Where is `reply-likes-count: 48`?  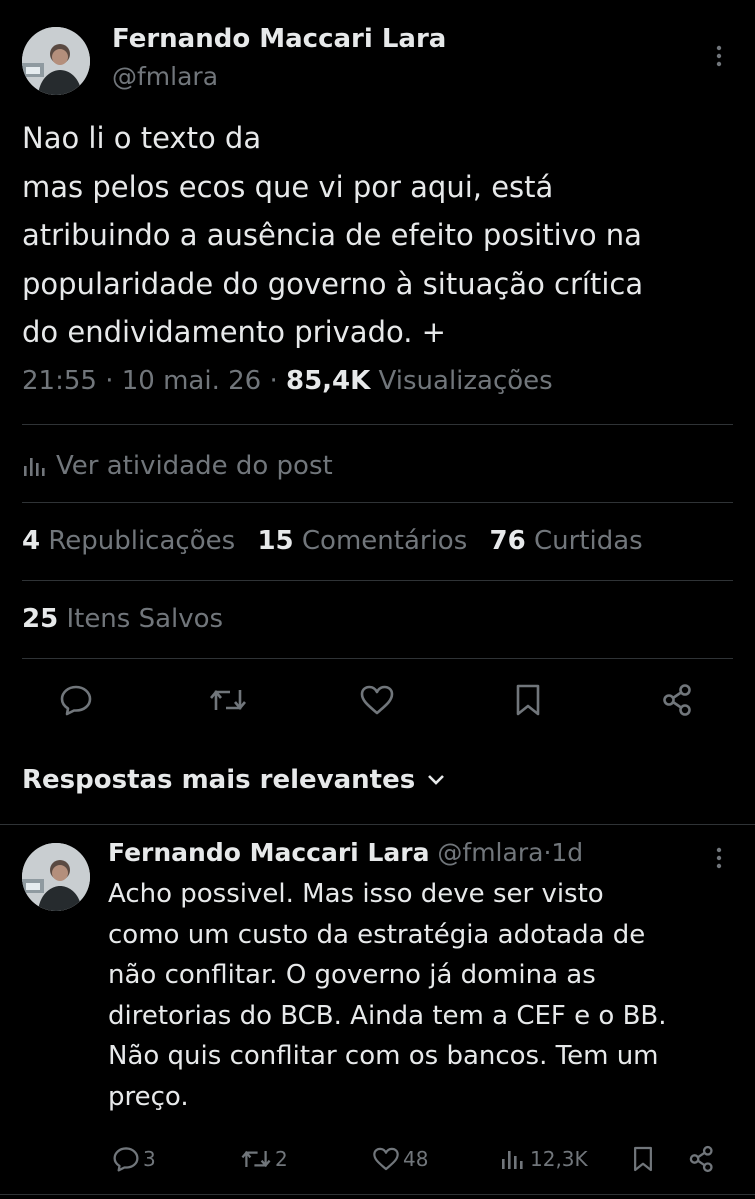 reply-likes-count: 48 is located at coordinates (416, 1159).